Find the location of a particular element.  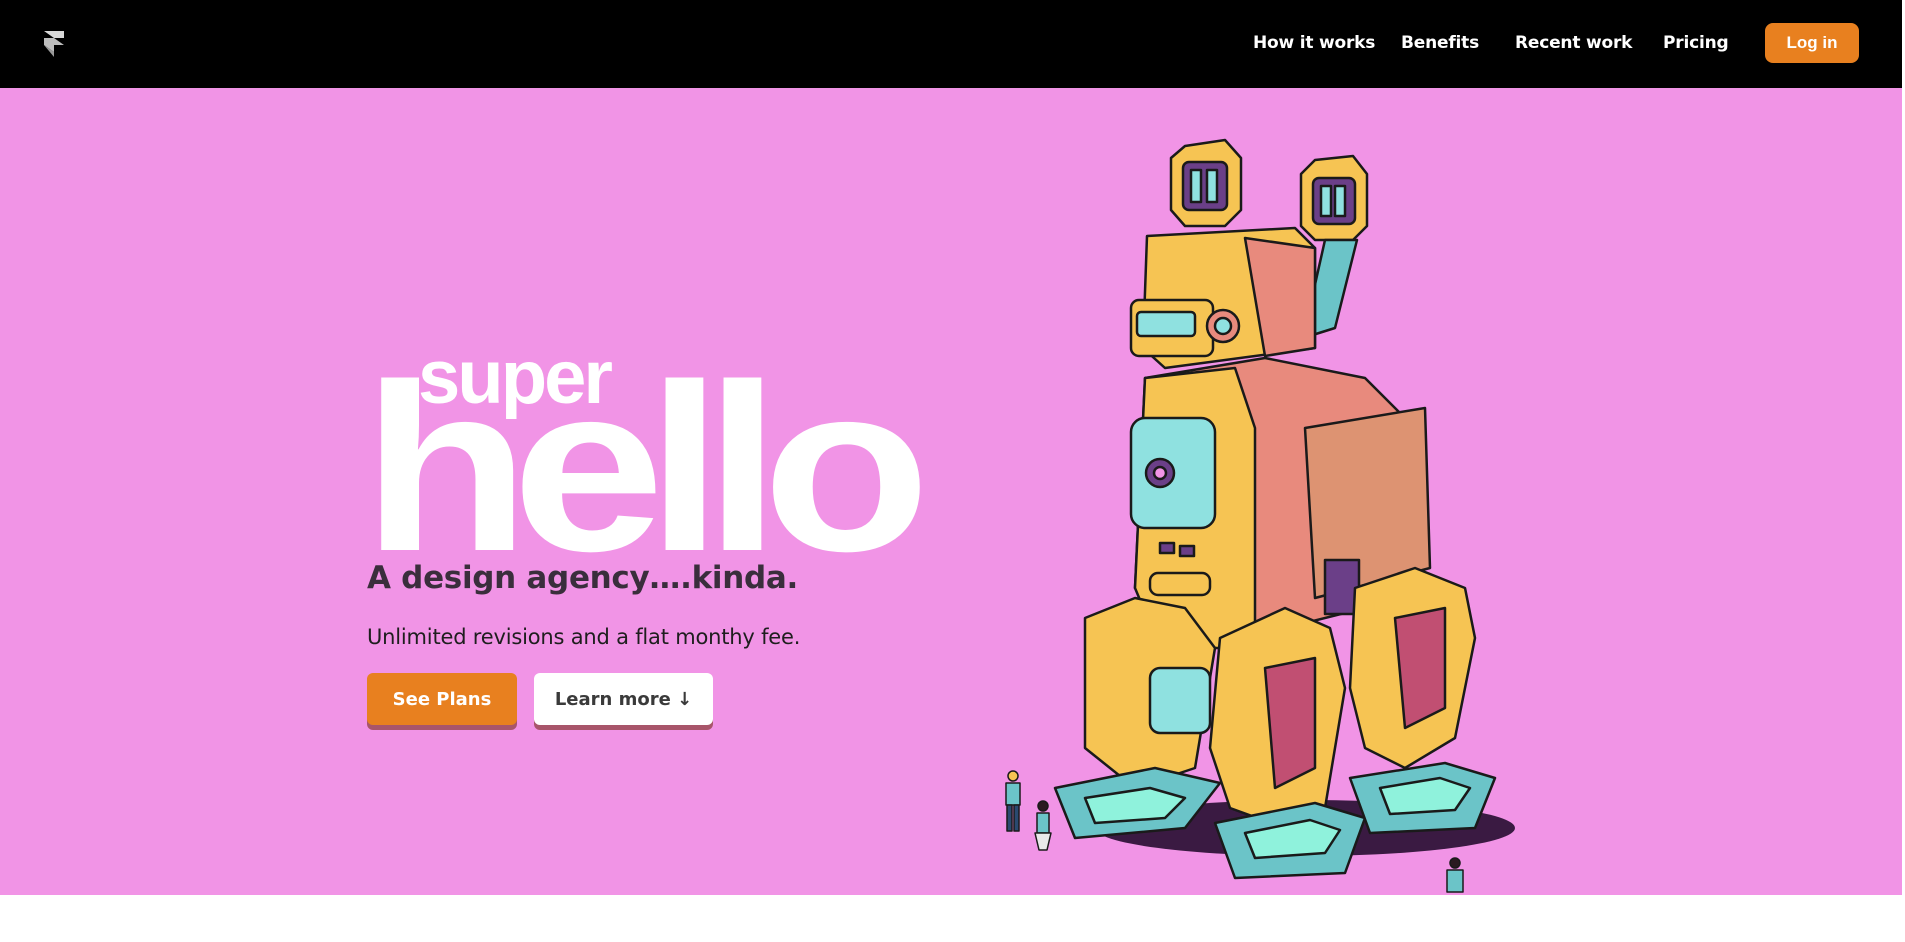

learn-more-button: Learn more ↓ is located at coordinates (623, 699).